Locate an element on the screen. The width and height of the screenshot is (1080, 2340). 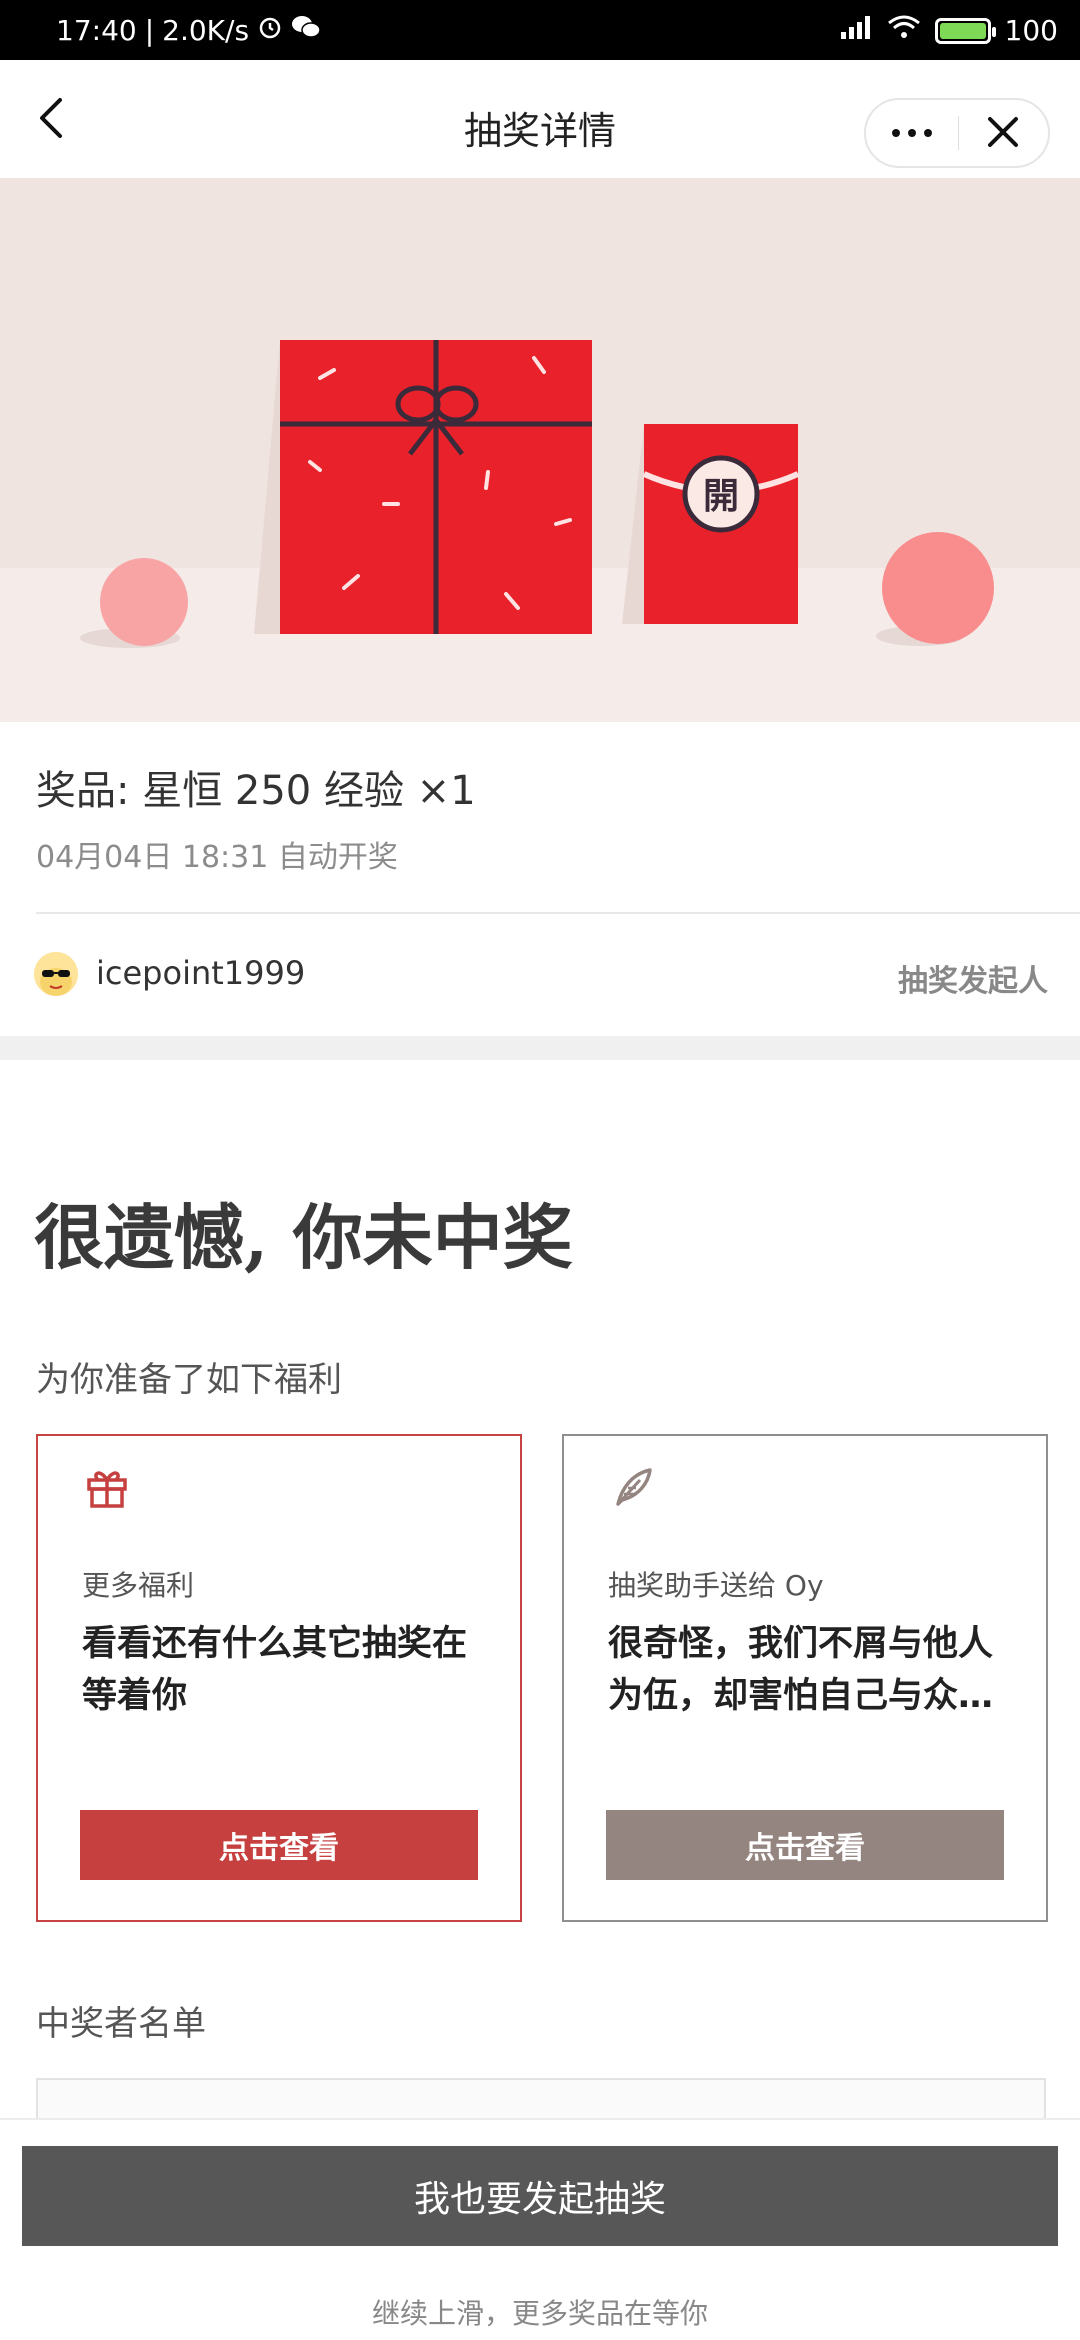
result-title: 很遗憾, 你未中奖 is located at coordinates (303, 1237).